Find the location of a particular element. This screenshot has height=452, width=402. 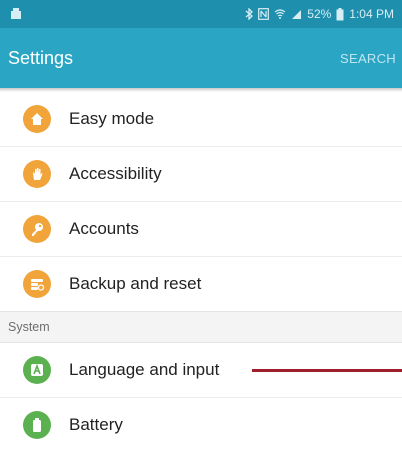

settings-item-battery: Battery is located at coordinates (201, 425).